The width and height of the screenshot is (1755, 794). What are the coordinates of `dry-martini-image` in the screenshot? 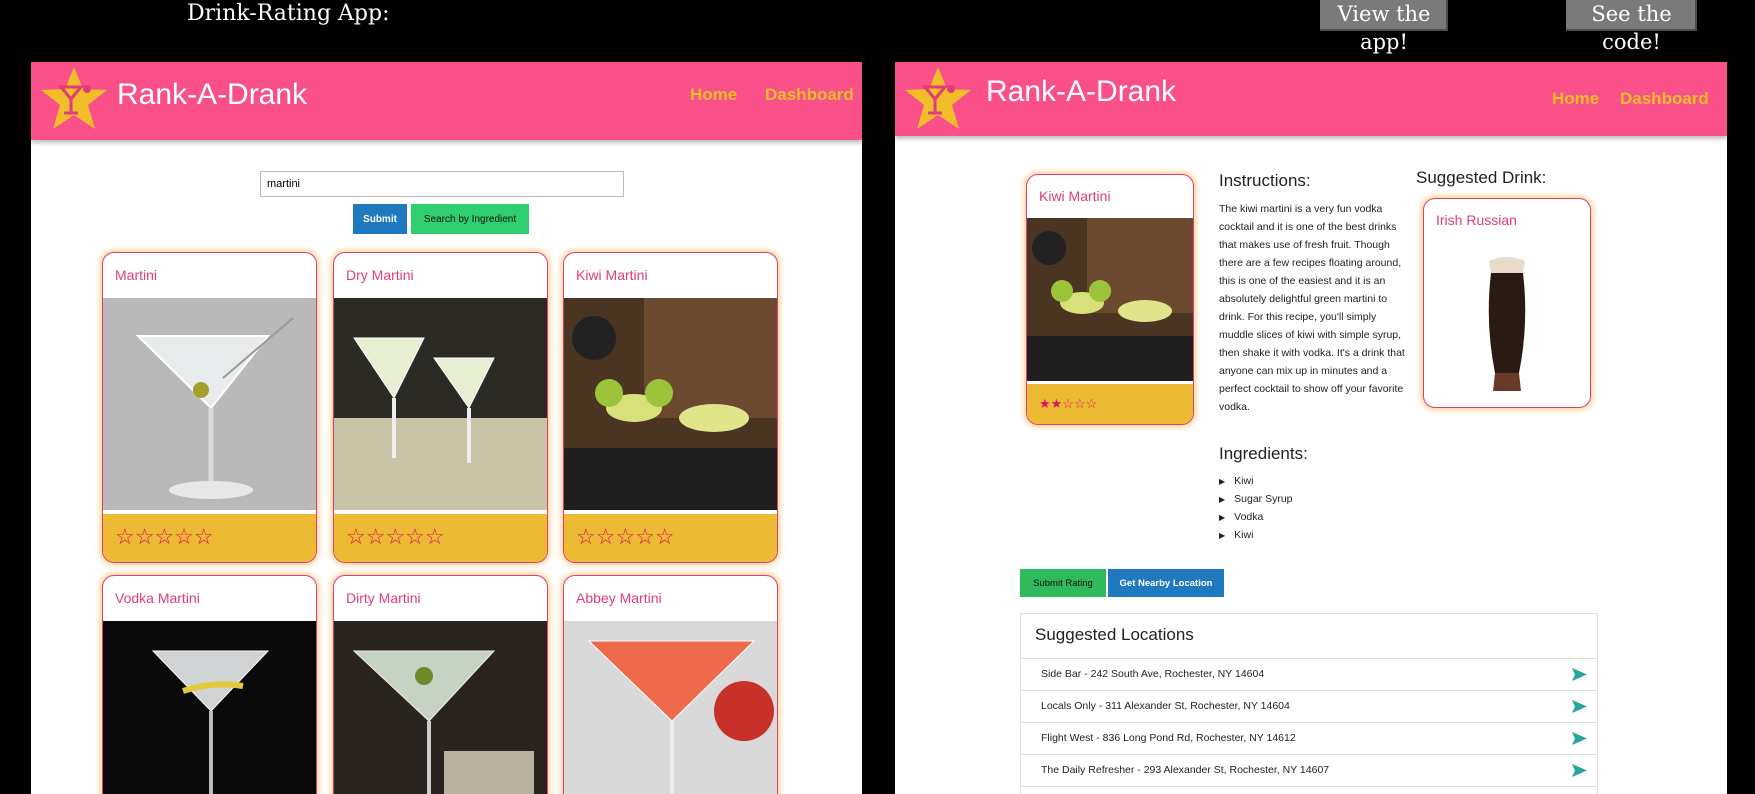 It's located at (440, 404).